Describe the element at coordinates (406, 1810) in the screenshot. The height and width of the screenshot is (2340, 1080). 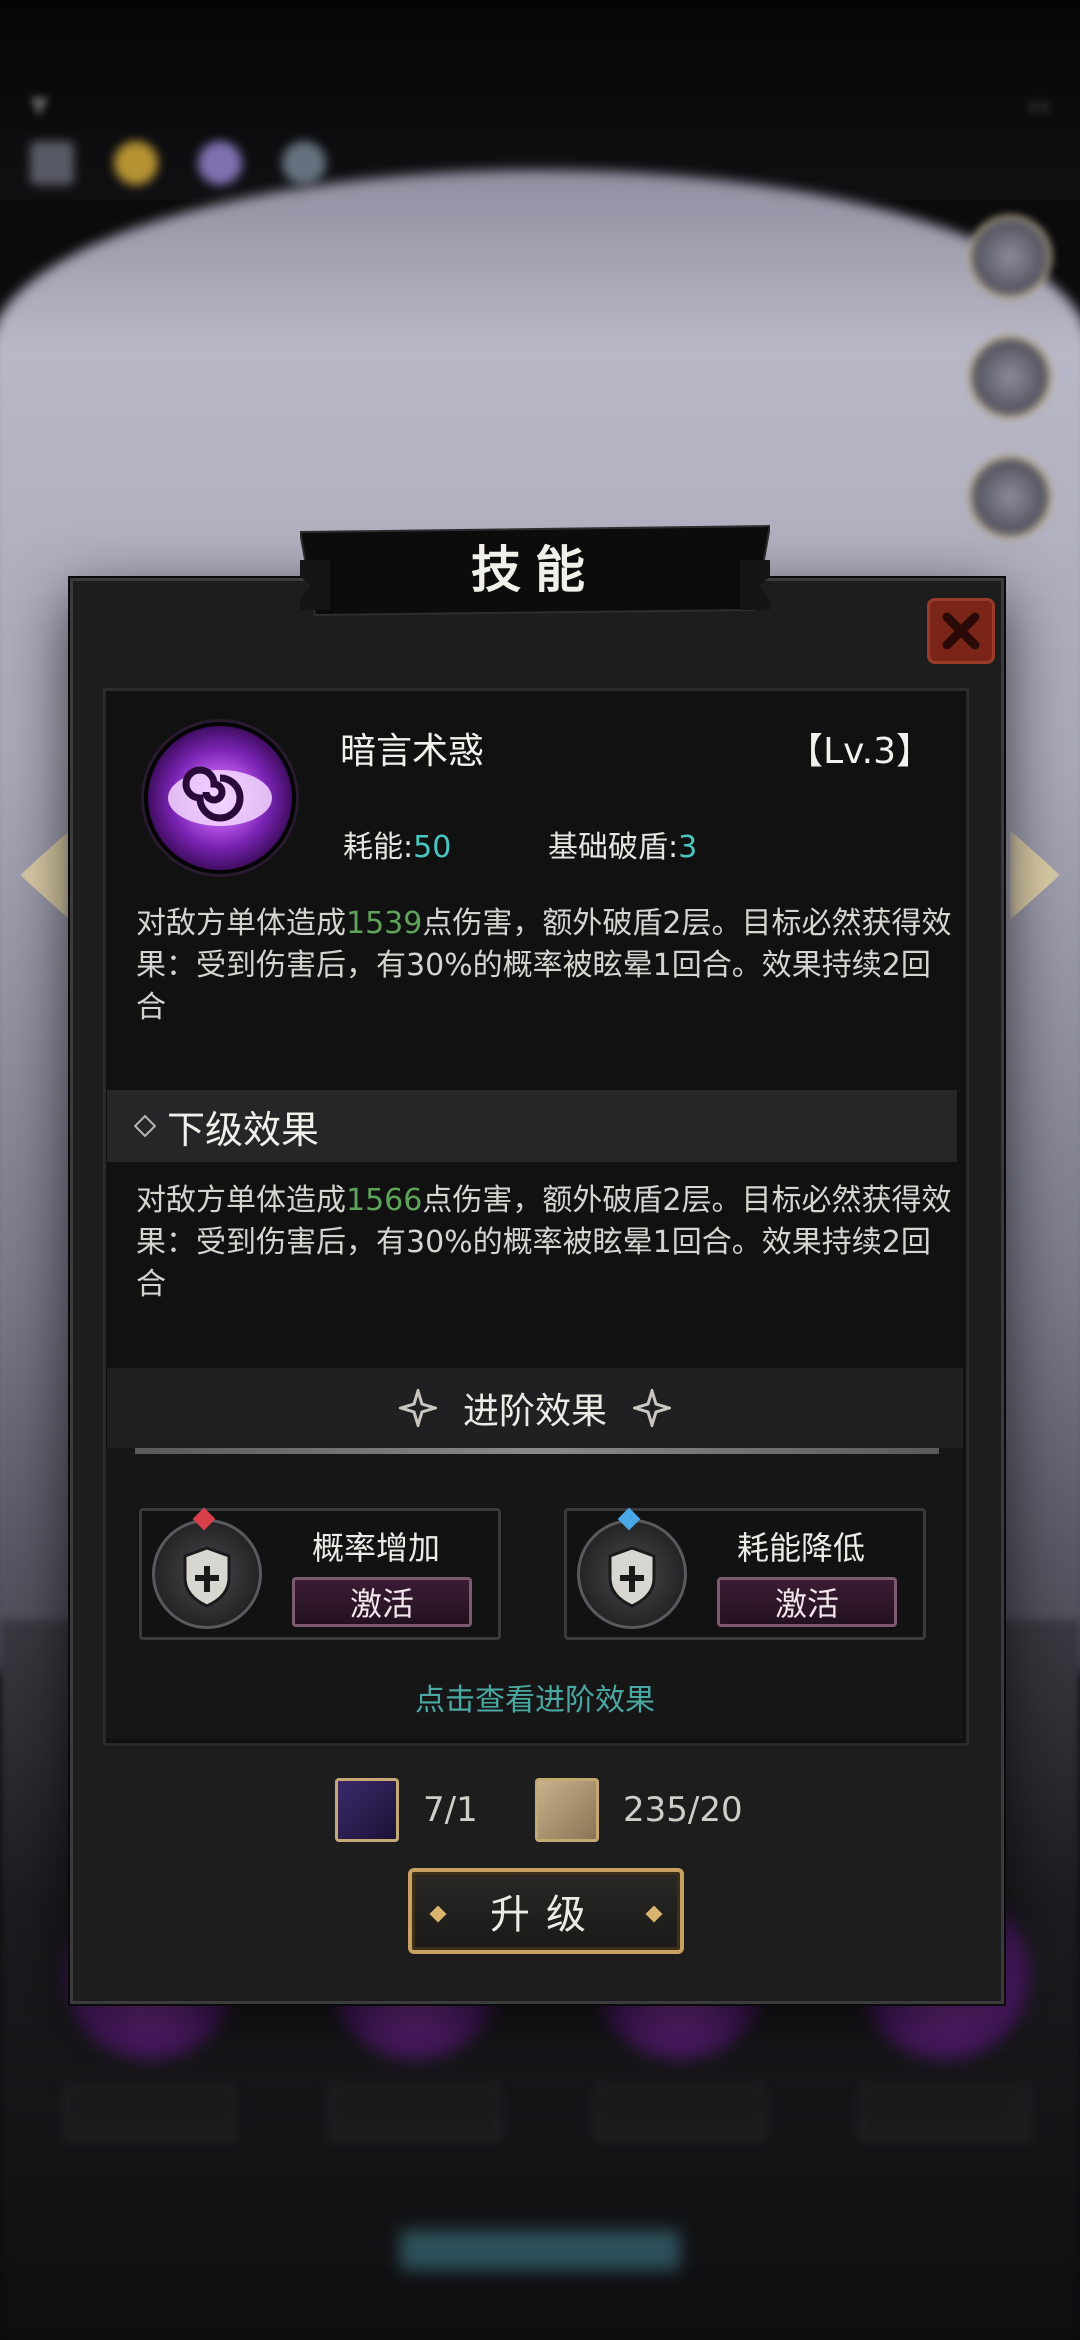
I see `cost-skill-book: 7/1` at that location.